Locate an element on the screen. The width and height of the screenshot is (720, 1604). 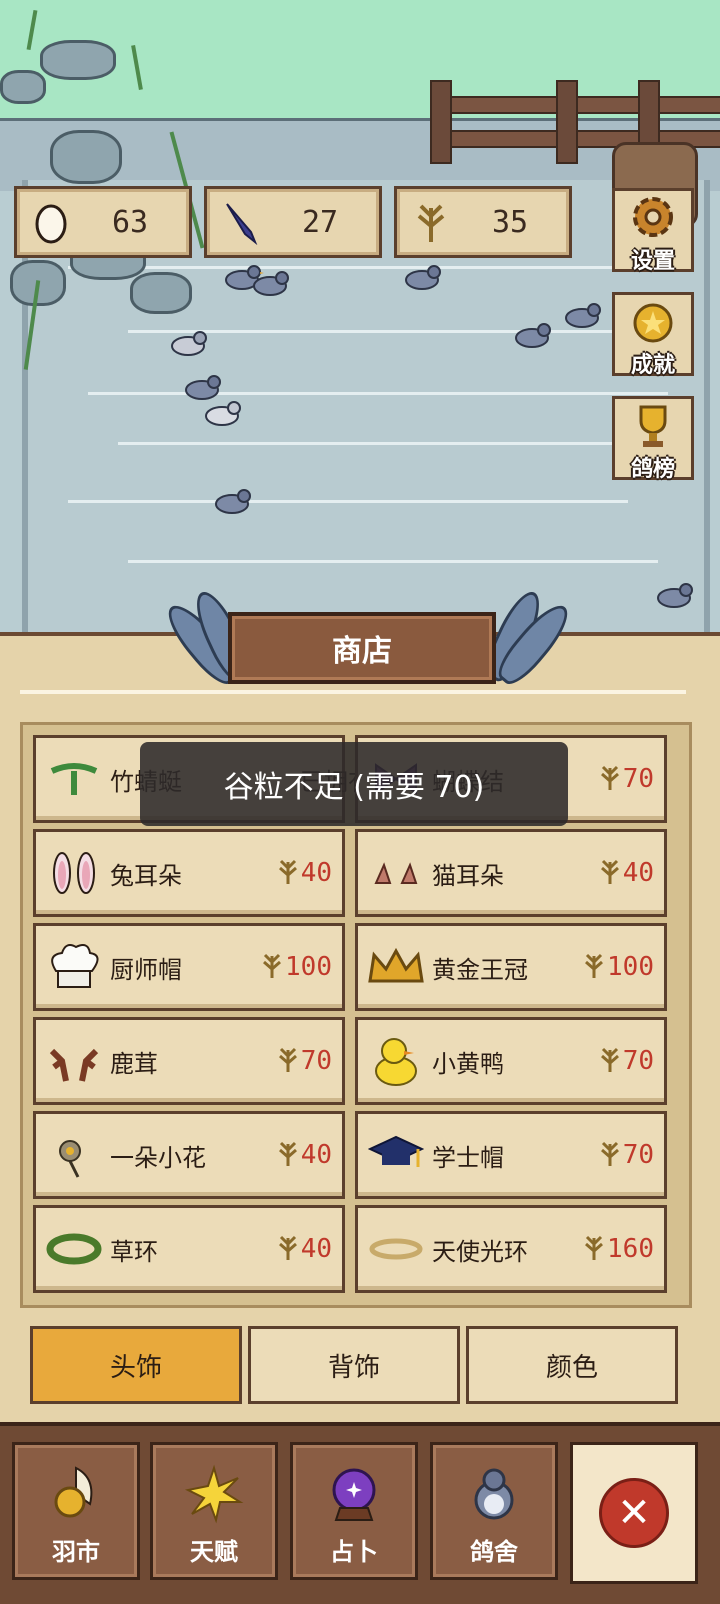
tab-backwear: 背饰 is located at coordinates (354, 1365).